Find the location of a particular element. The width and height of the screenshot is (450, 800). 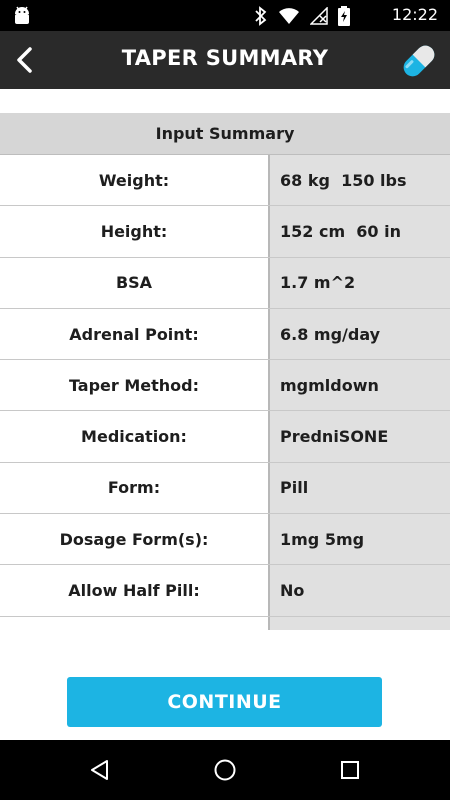

table-row: Weight: 68 kg 150 lbs is located at coordinates (225, 181).